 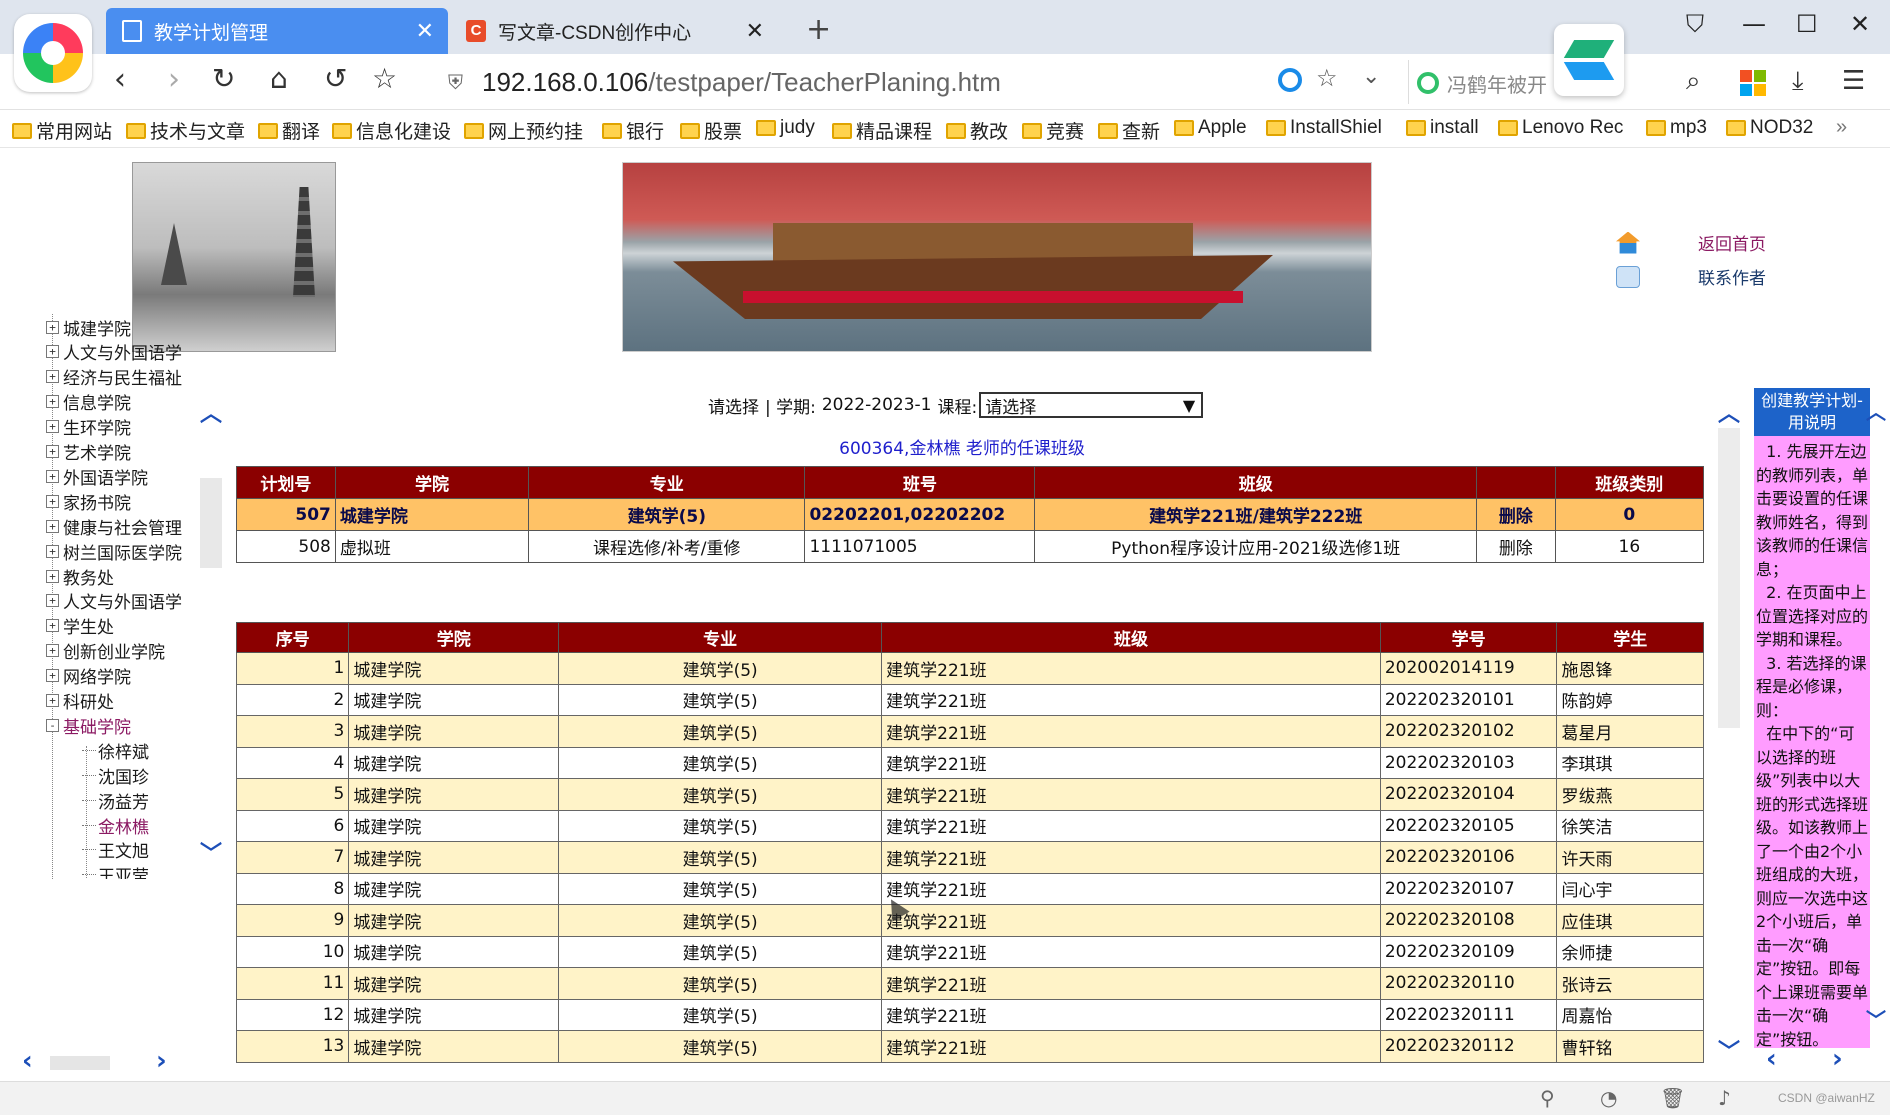 I want to click on speed-icon: ◔, so click(x=1608, y=1098).